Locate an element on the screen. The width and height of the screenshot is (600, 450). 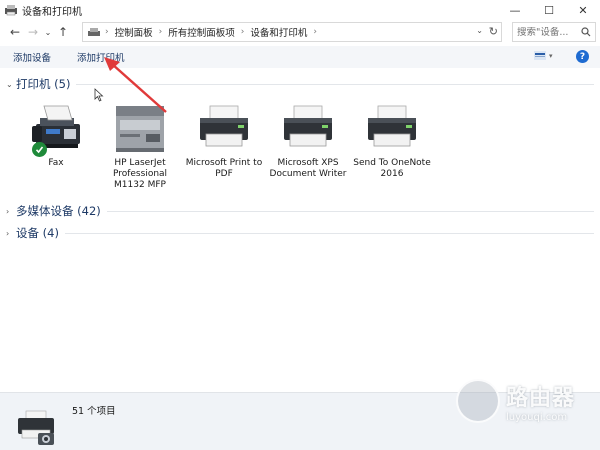
back-button: ← is located at coordinates (15, 32).